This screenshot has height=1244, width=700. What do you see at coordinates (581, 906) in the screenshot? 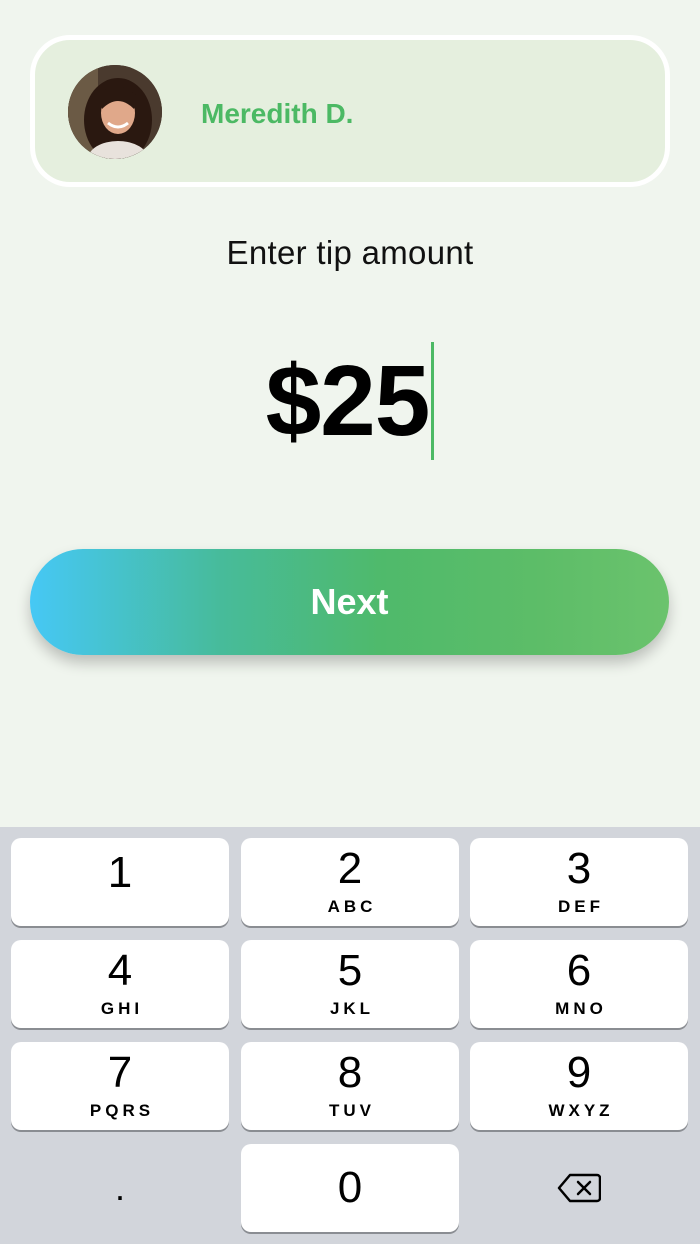
I see `key-letters: DEF` at bounding box center [581, 906].